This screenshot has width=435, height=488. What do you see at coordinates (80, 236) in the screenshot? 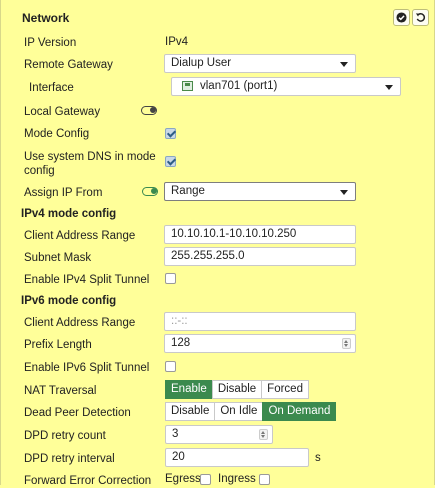
I see `ipv4-client-range-label: Client Address Range` at bounding box center [80, 236].